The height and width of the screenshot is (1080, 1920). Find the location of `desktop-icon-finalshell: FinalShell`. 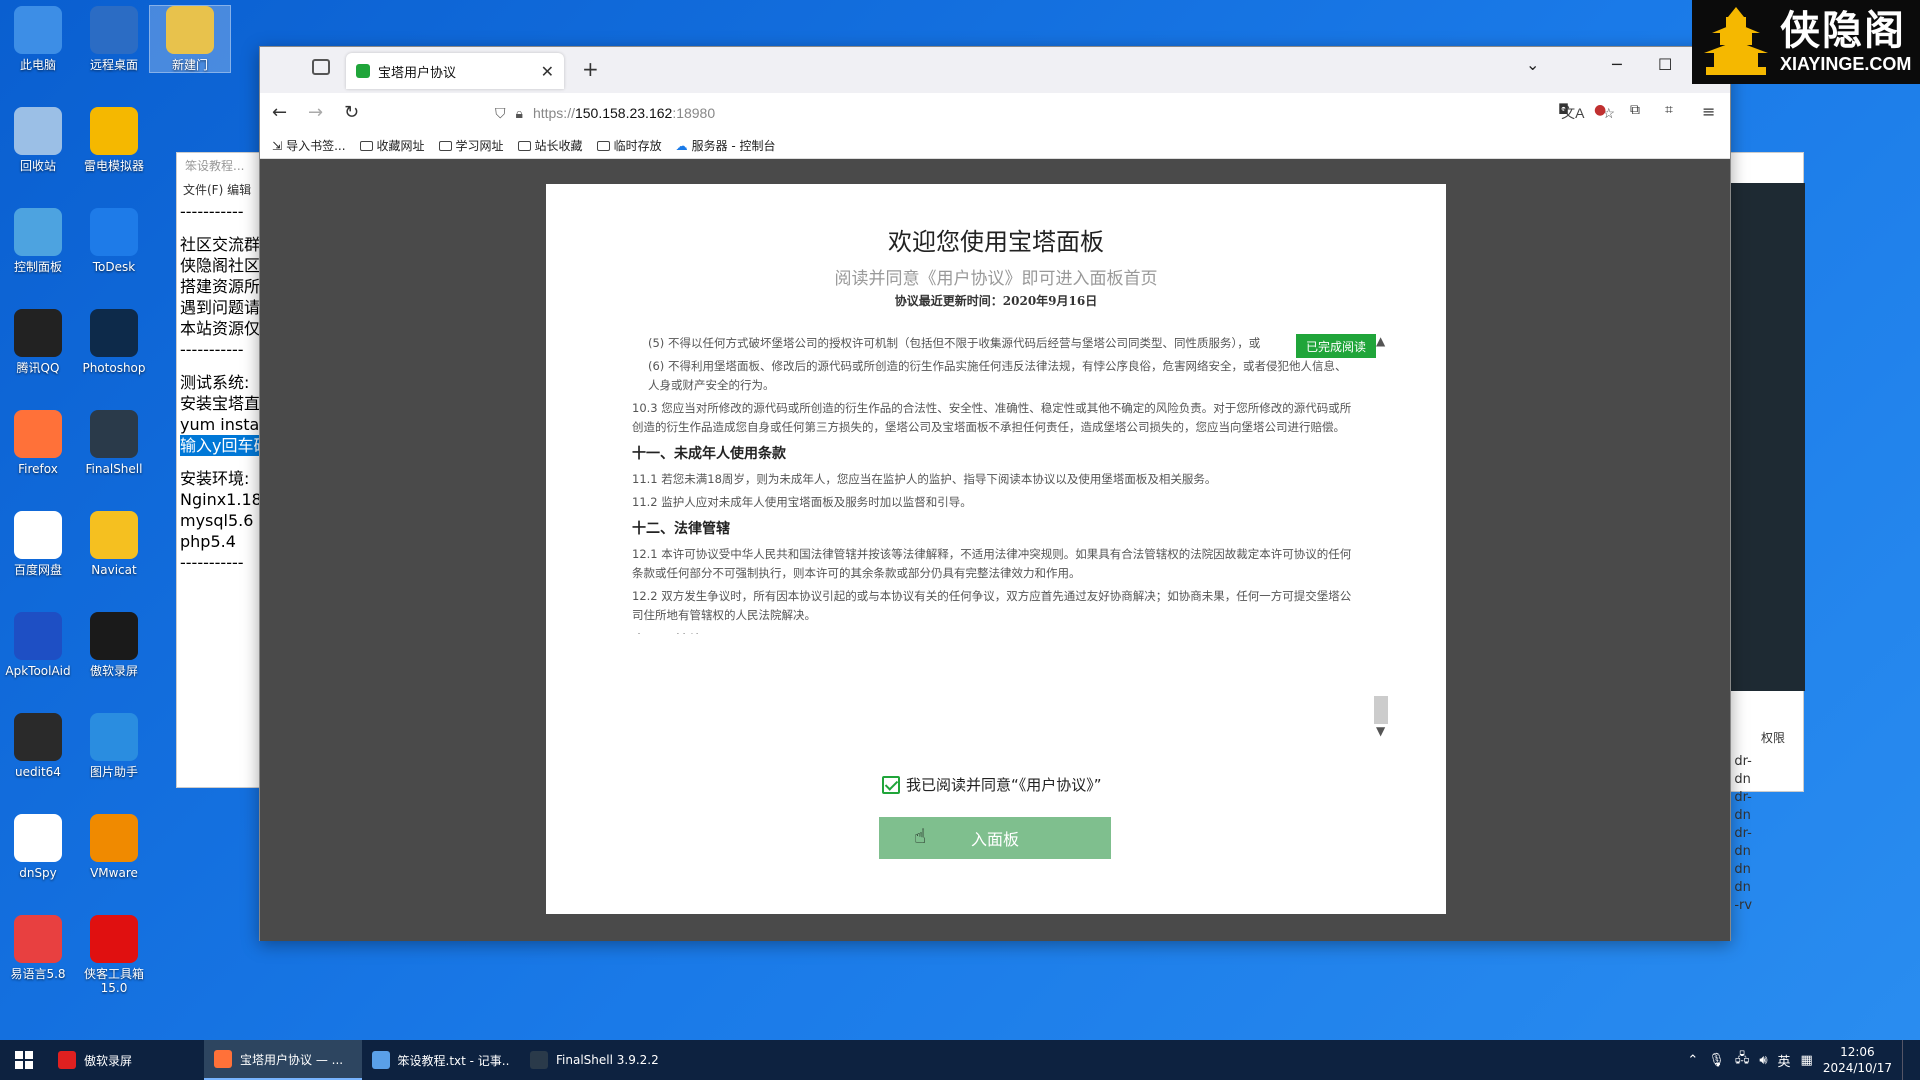

desktop-icon-finalshell: FinalShell is located at coordinates (114, 443).